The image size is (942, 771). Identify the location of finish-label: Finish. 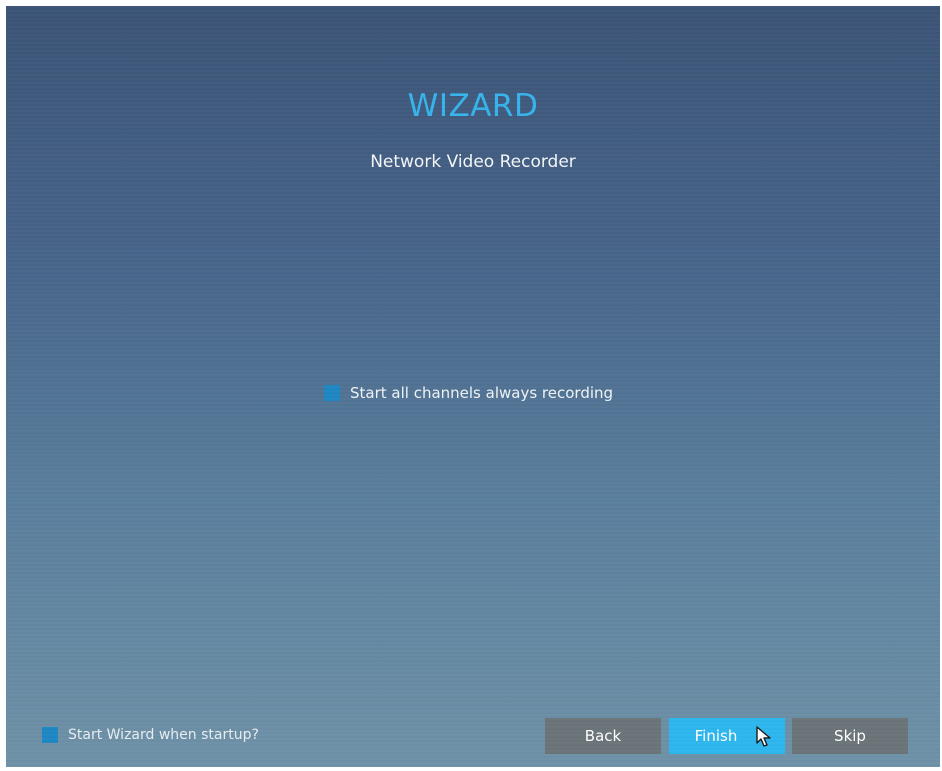
(716, 736).